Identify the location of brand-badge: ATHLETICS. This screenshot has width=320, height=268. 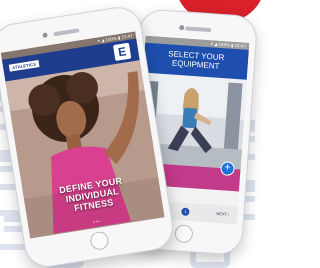
(24, 66).